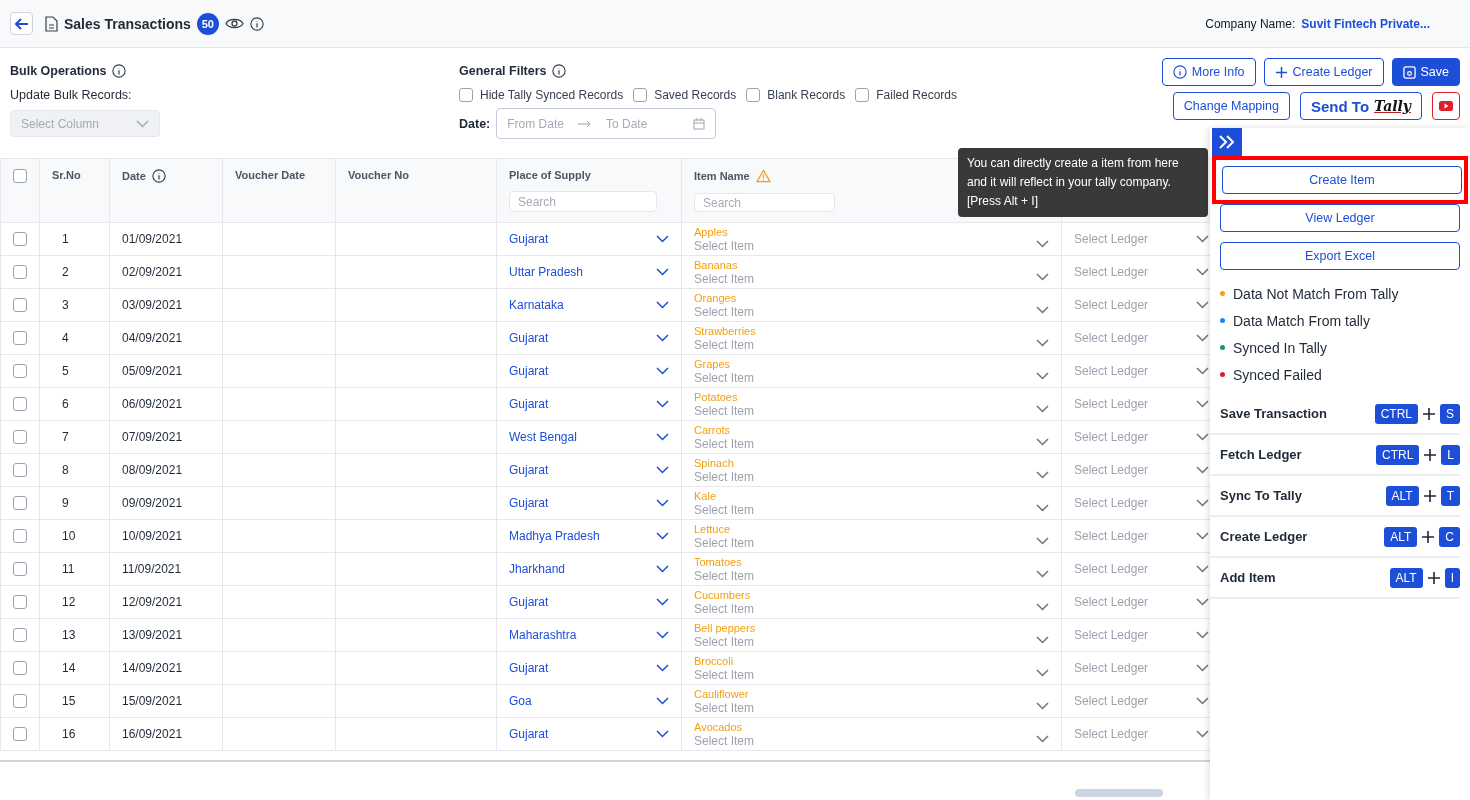  Describe the element at coordinates (1340, 218) in the screenshot. I see `panel-button: View Ledger` at that location.